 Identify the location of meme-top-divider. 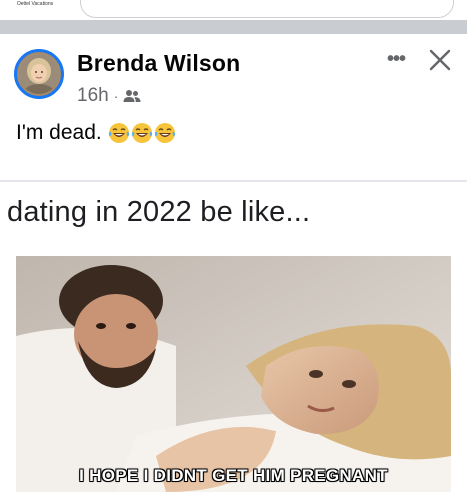
(233, 181).